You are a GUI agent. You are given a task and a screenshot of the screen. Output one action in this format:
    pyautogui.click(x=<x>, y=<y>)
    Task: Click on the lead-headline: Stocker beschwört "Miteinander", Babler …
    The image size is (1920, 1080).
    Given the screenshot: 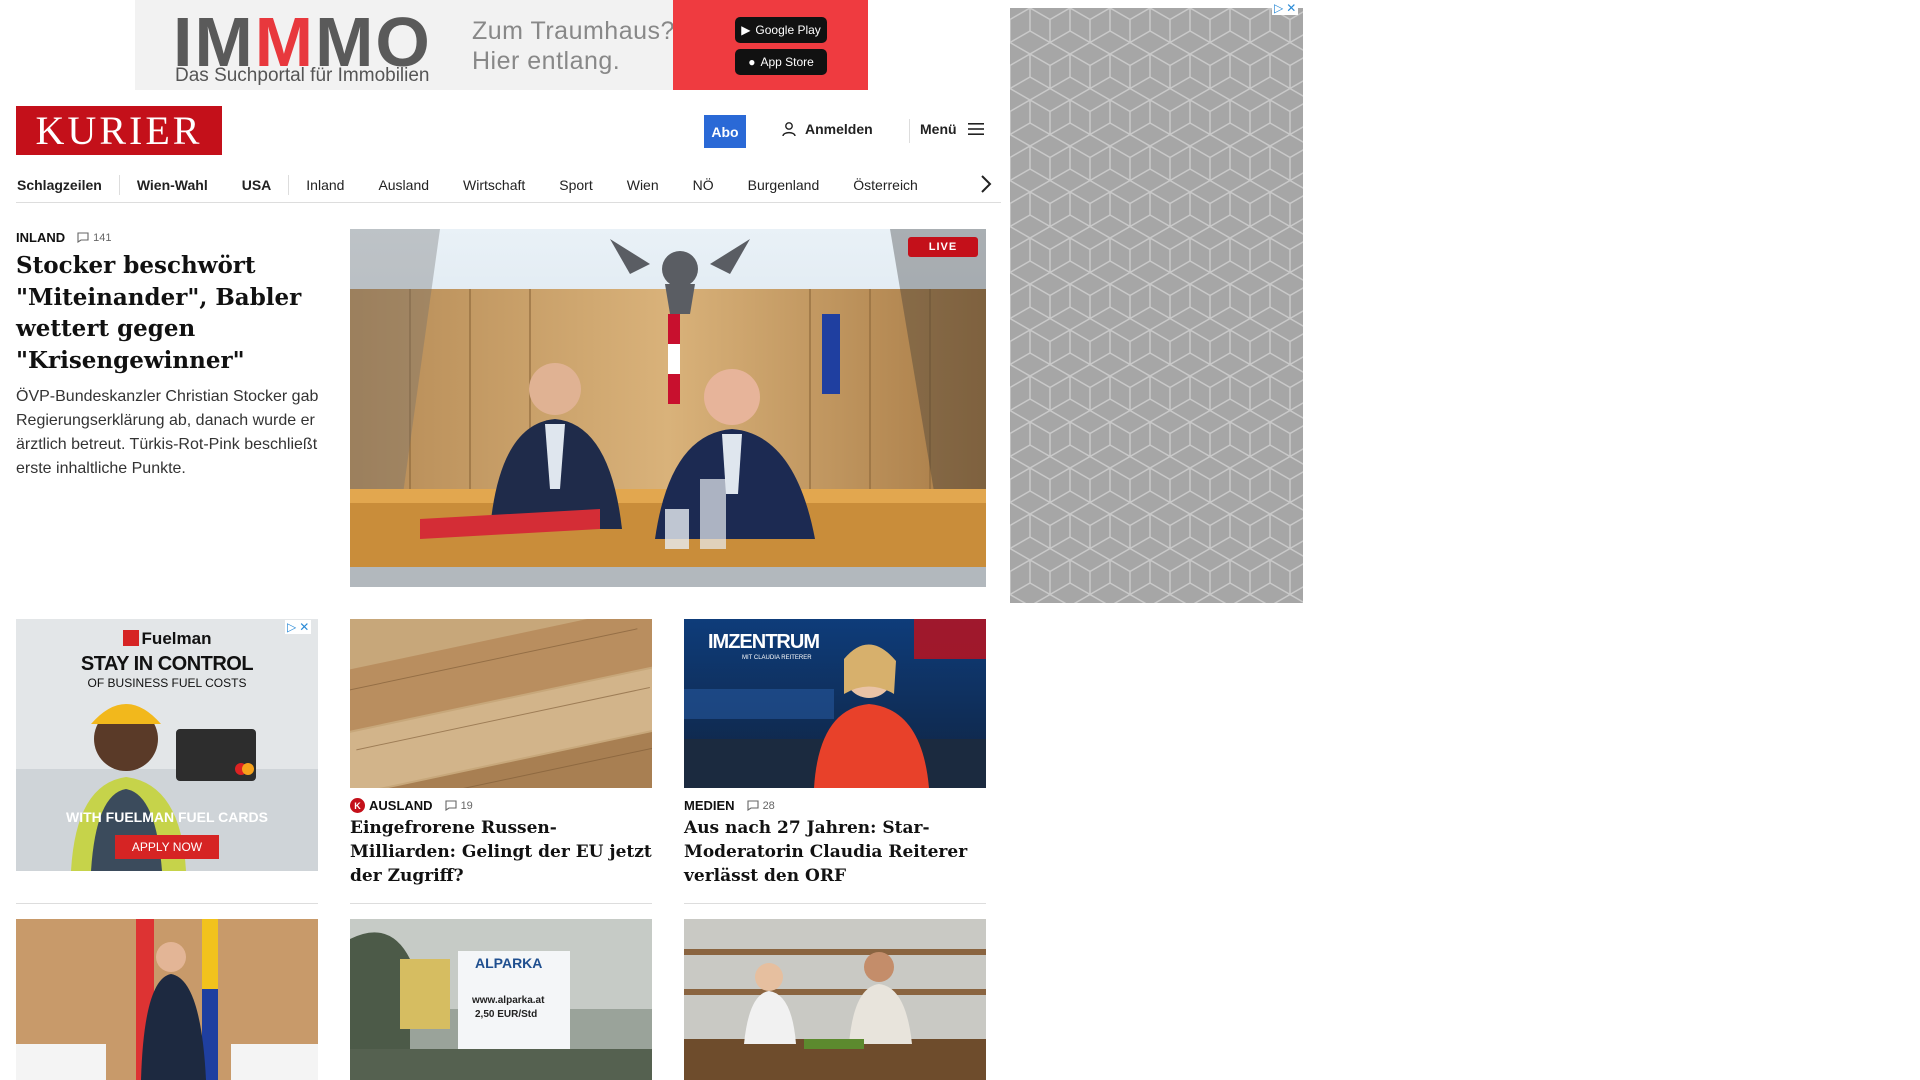 What is the action you would take?
    pyautogui.click(x=166, y=313)
    